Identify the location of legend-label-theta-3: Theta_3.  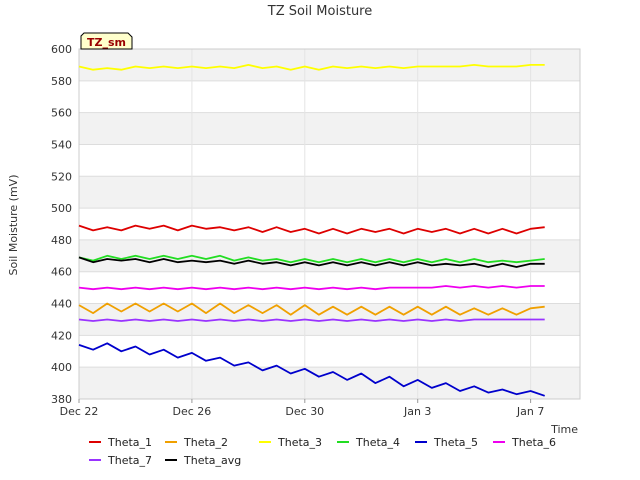
(299, 442).